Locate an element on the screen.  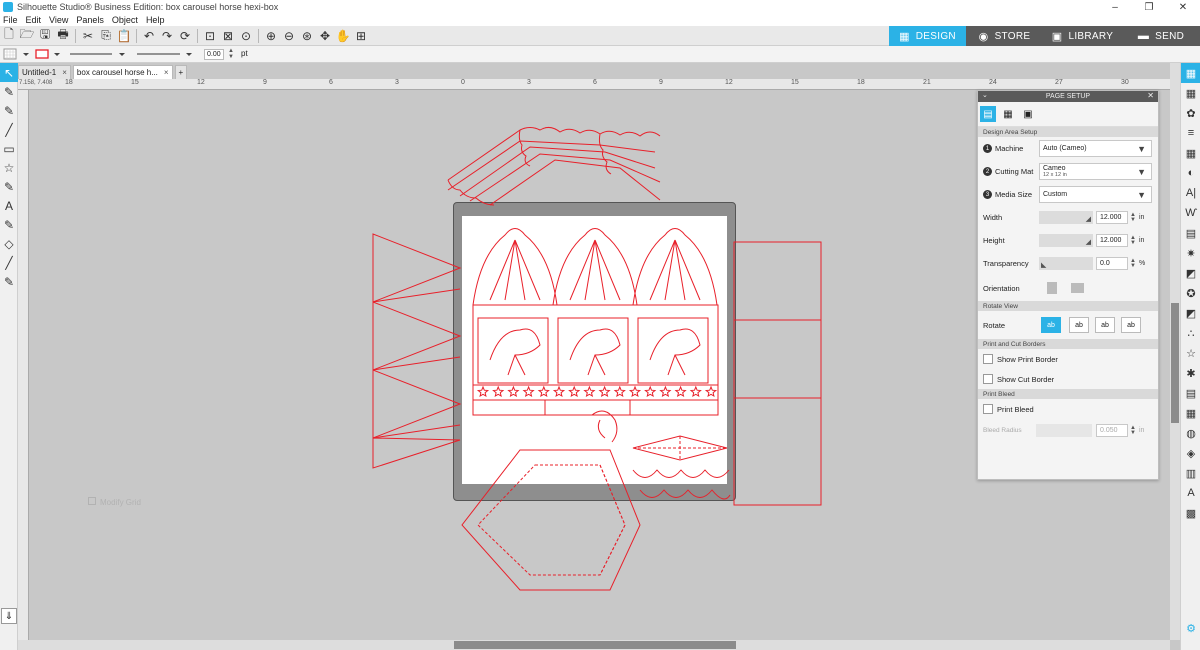
bleed-radius-unit: in is located at coordinates (1142, 430).